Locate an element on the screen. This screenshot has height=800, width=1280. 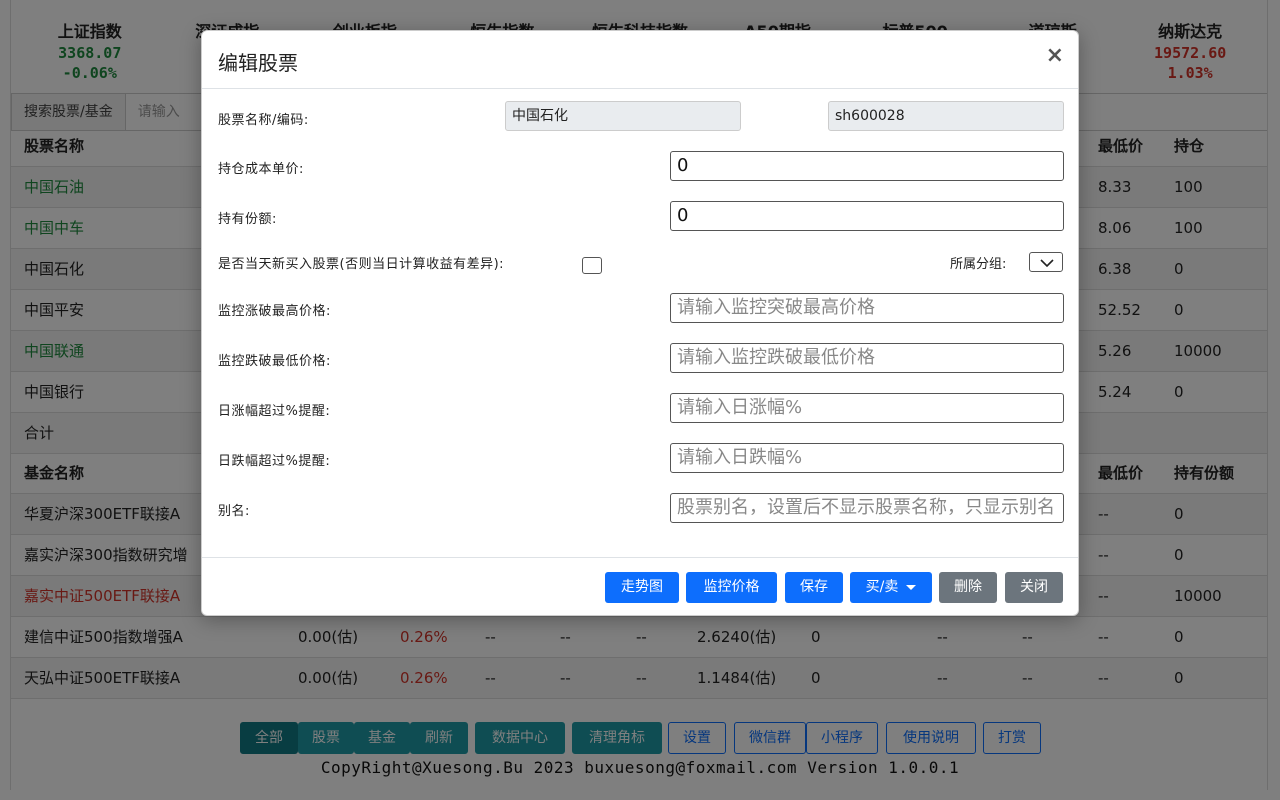
alias-label: 别名: is located at coordinates (234, 511).